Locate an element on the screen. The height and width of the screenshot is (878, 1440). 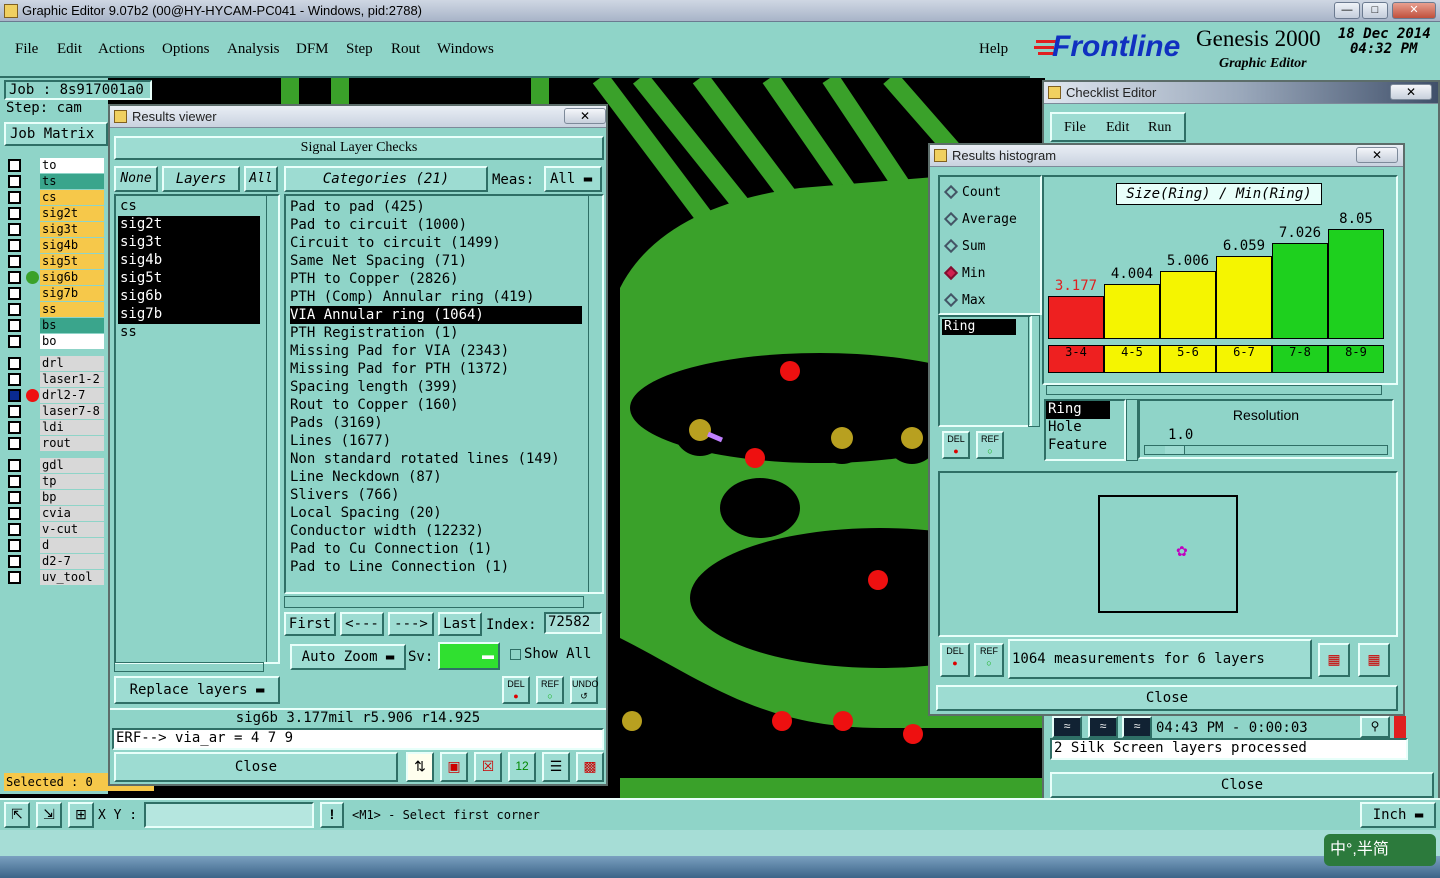
category-item: Conductor width (12232) is located at coordinates (387, 531).